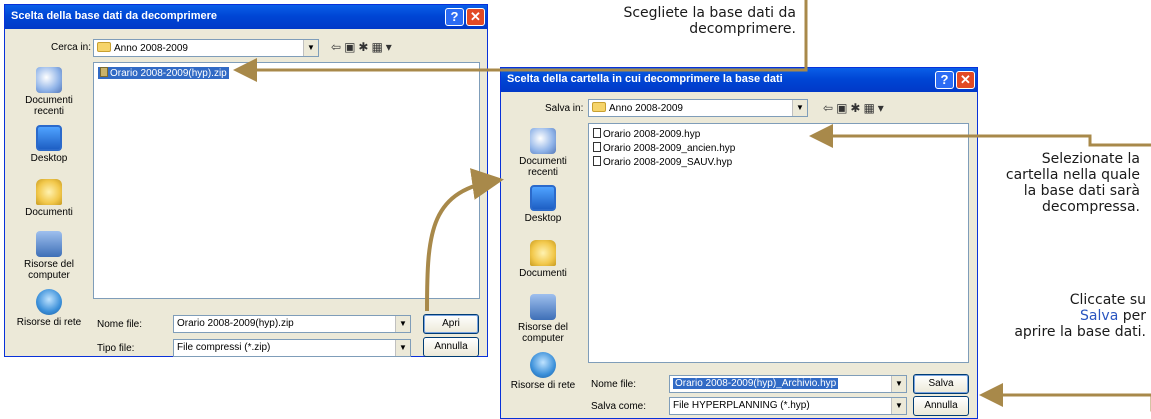 The width and height of the screenshot is (1151, 419). What do you see at coordinates (652, 134) in the screenshot?
I see `file-item-label: Orario 2008-2009.hyp` at bounding box center [652, 134].